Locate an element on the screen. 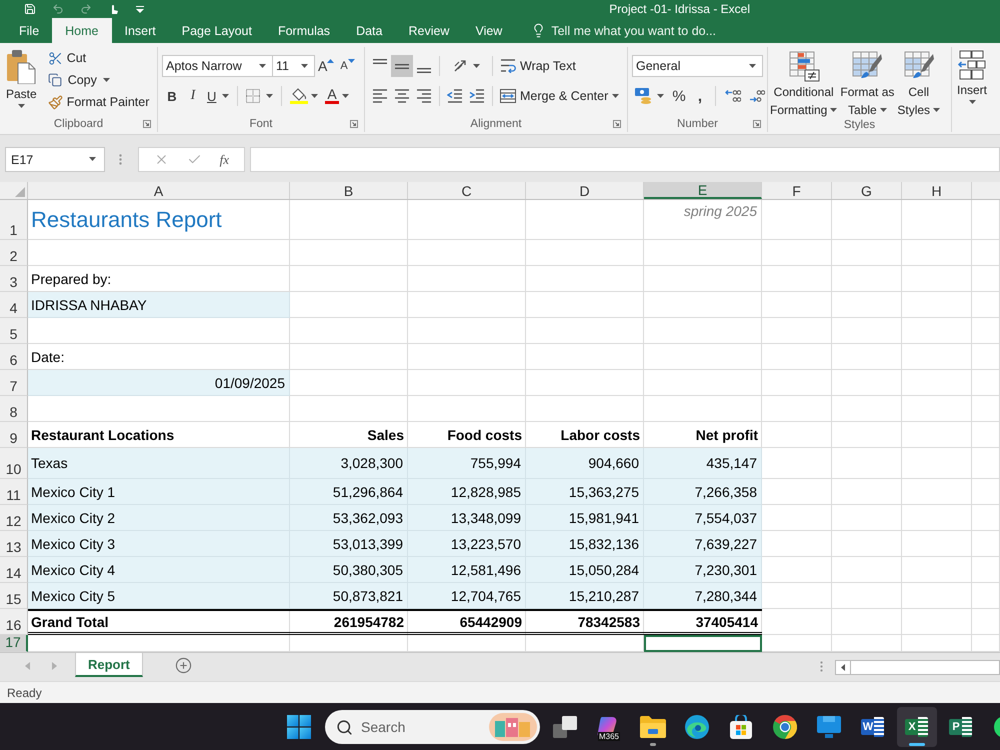 Image resolution: width=1000 pixels, height=750 pixels. insert-function-button: fx is located at coordinates (225, 160).